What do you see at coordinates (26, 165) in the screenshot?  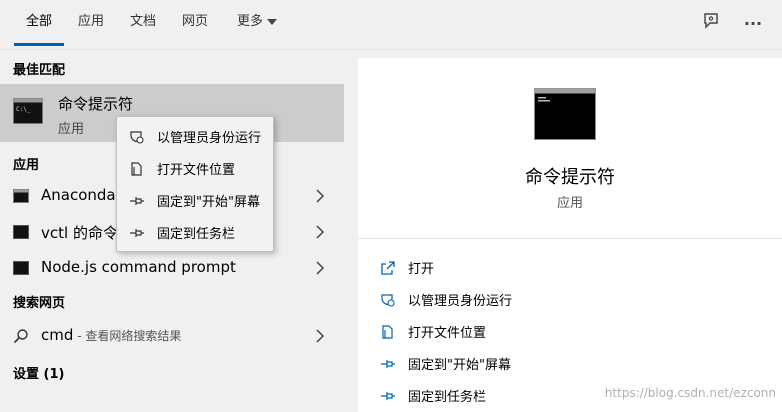 I see `section-apps: 应用` at bounding box center [26, 165].